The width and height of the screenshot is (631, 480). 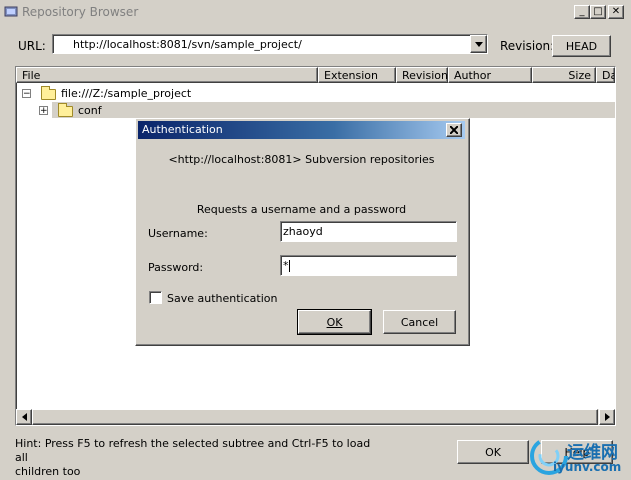 I want to click on row-selection-highlight, so click(x=333, y=110).